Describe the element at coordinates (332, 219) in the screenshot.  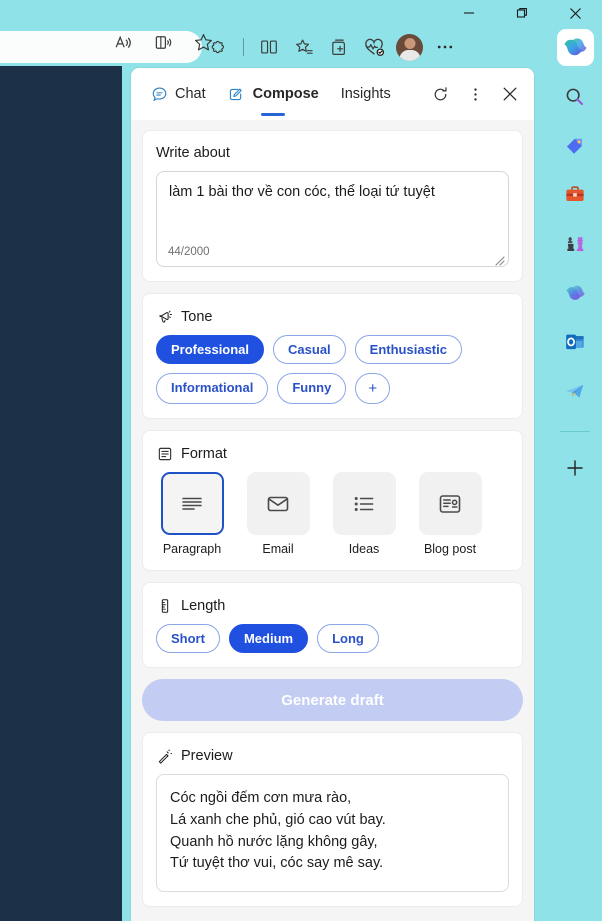
I see `prompt-wrapper: 44/2000` at that location.